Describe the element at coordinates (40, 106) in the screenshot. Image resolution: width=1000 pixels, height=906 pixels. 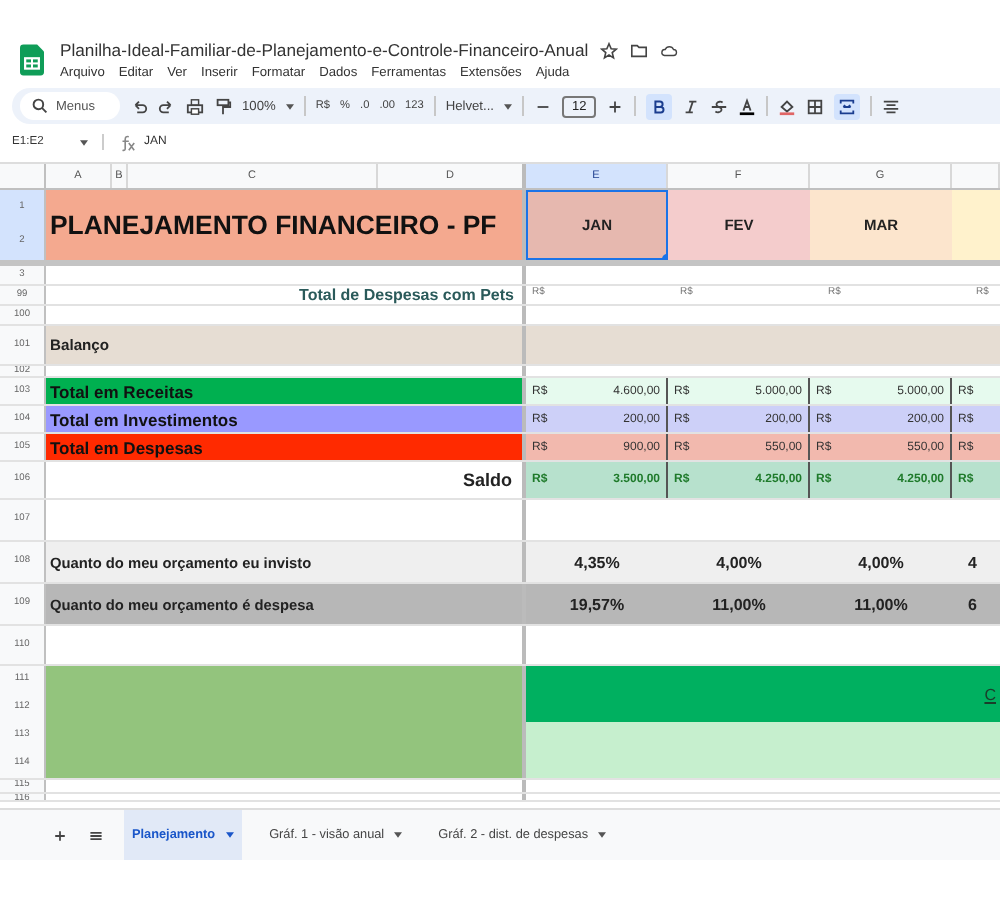
I see `search-icon` at that location.